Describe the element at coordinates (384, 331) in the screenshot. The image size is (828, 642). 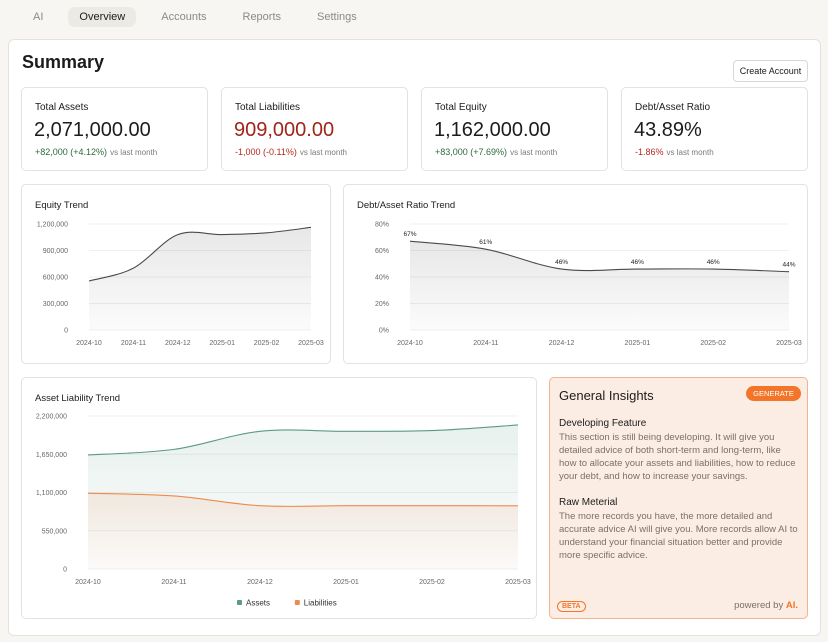
I see `y-tick-label: 0%` at that location.